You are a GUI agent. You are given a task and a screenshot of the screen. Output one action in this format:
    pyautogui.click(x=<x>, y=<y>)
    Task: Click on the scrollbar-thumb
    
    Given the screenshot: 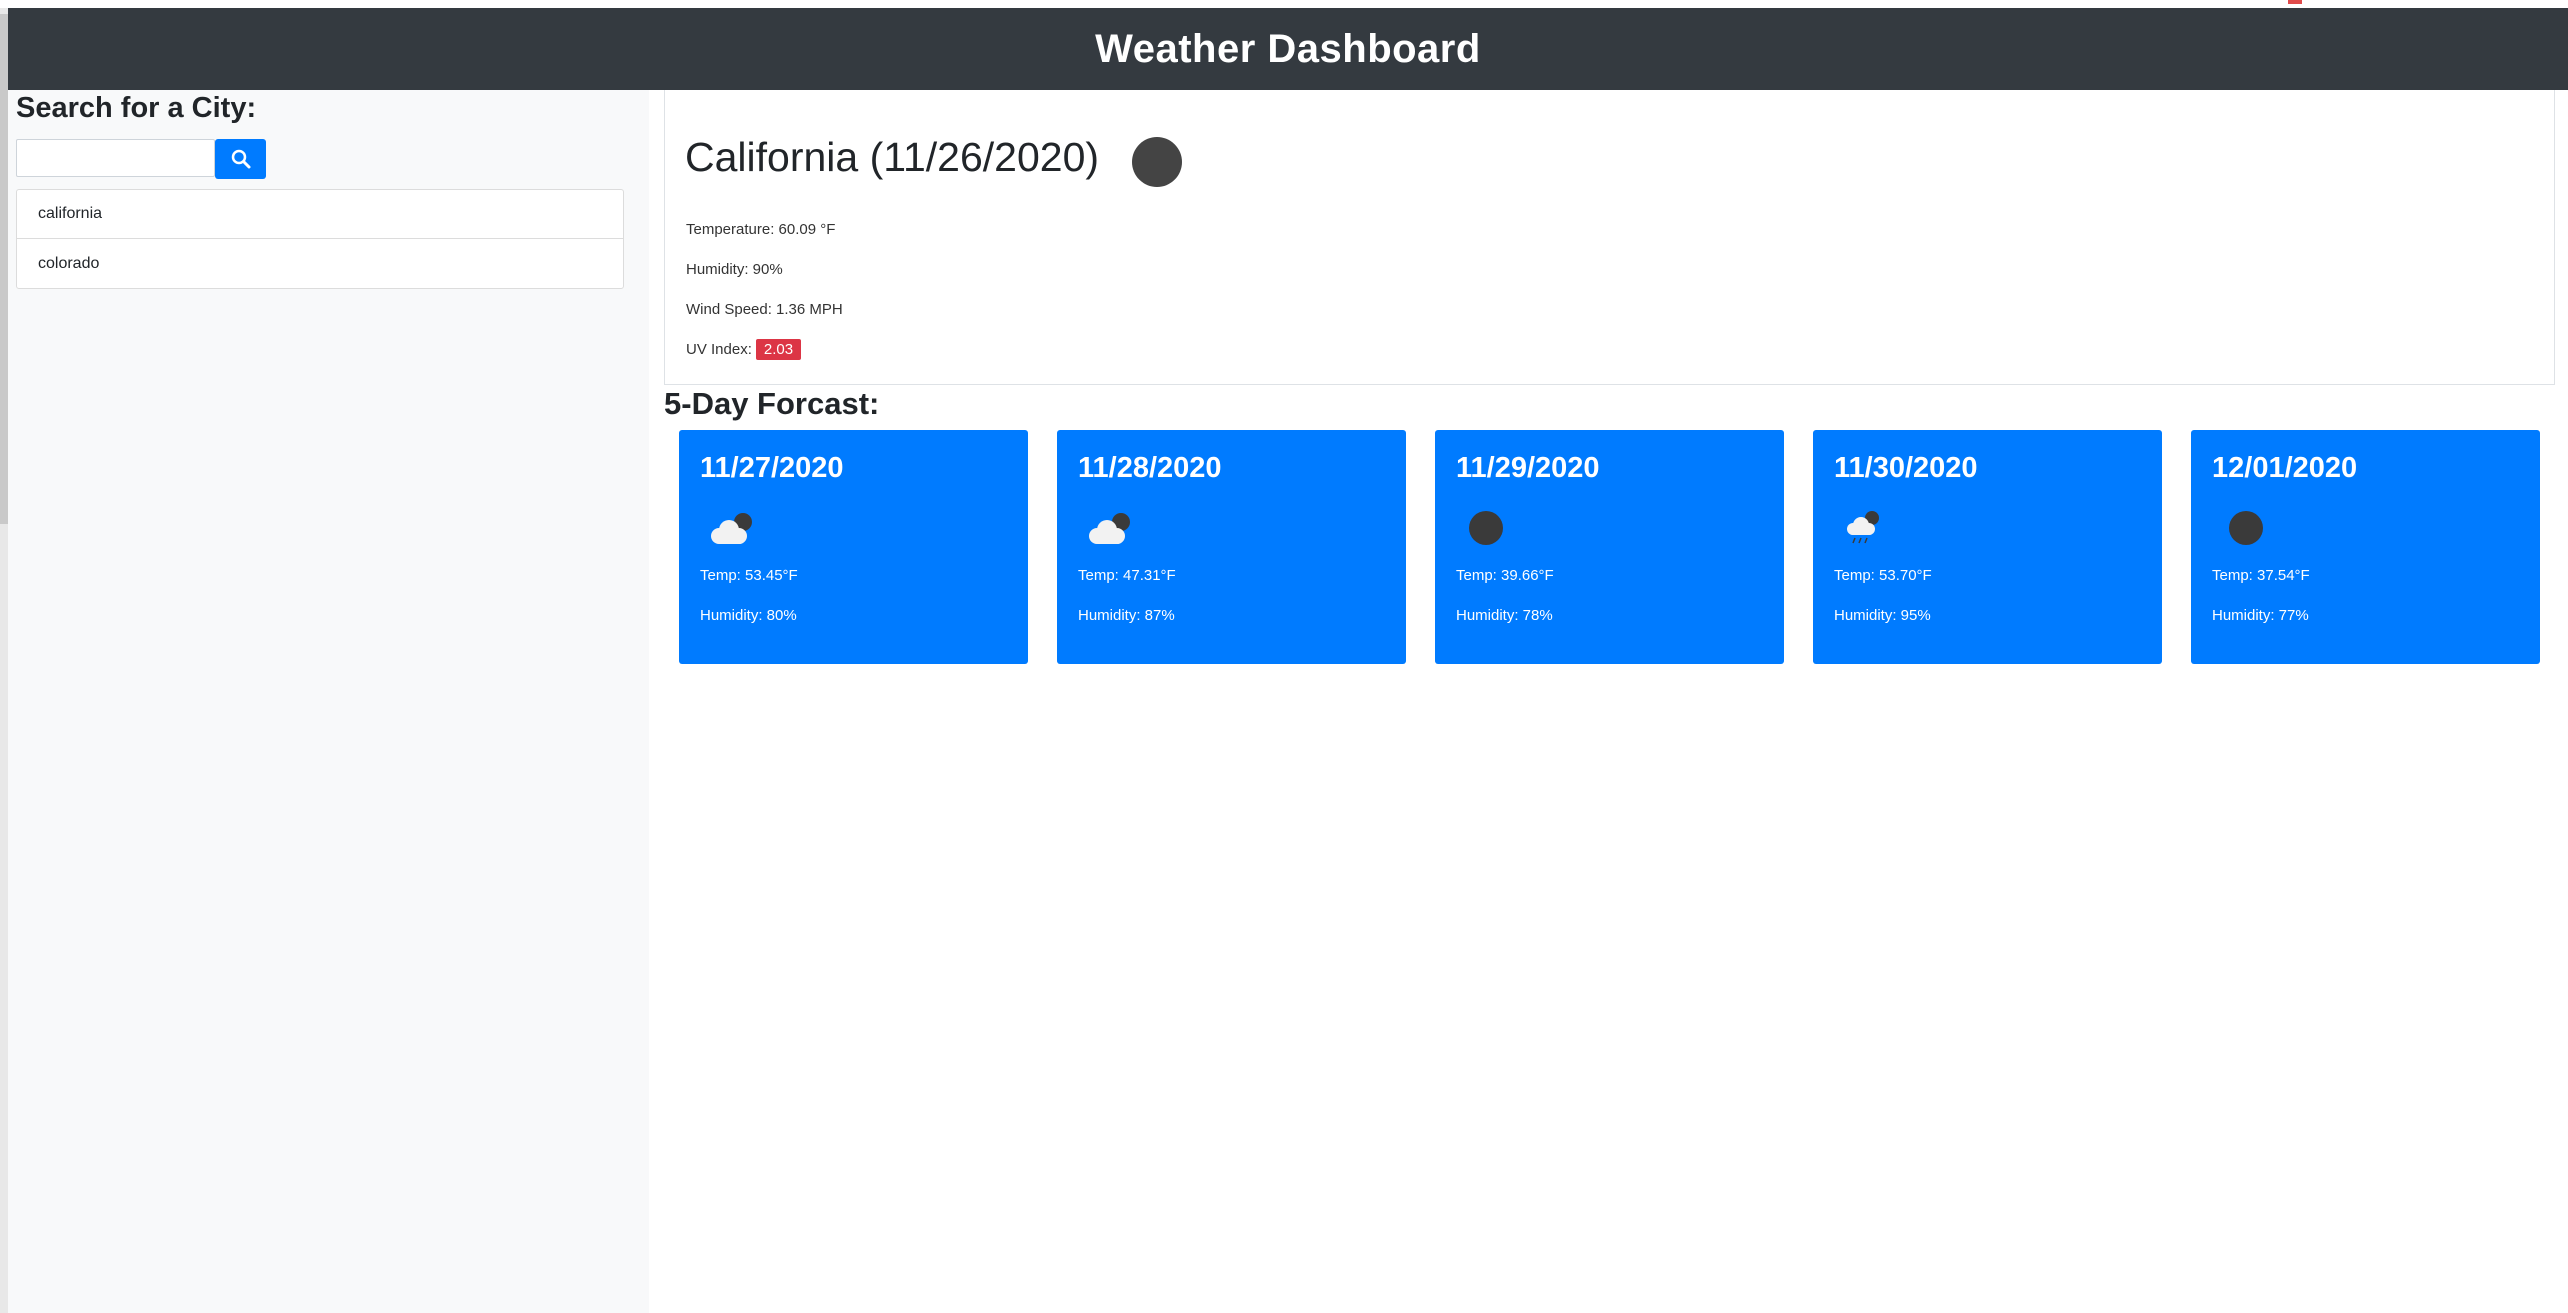 What is the action you would take?
    pyautogui.click(x=4, y=269)
    